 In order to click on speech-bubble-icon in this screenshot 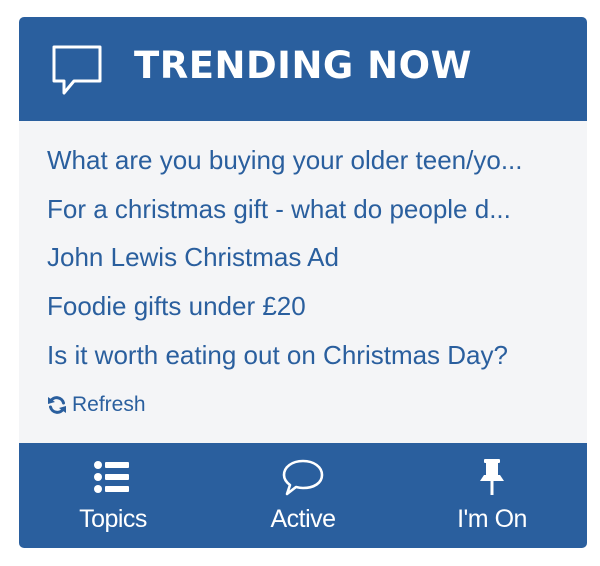, I will do `click(303, 477)`.